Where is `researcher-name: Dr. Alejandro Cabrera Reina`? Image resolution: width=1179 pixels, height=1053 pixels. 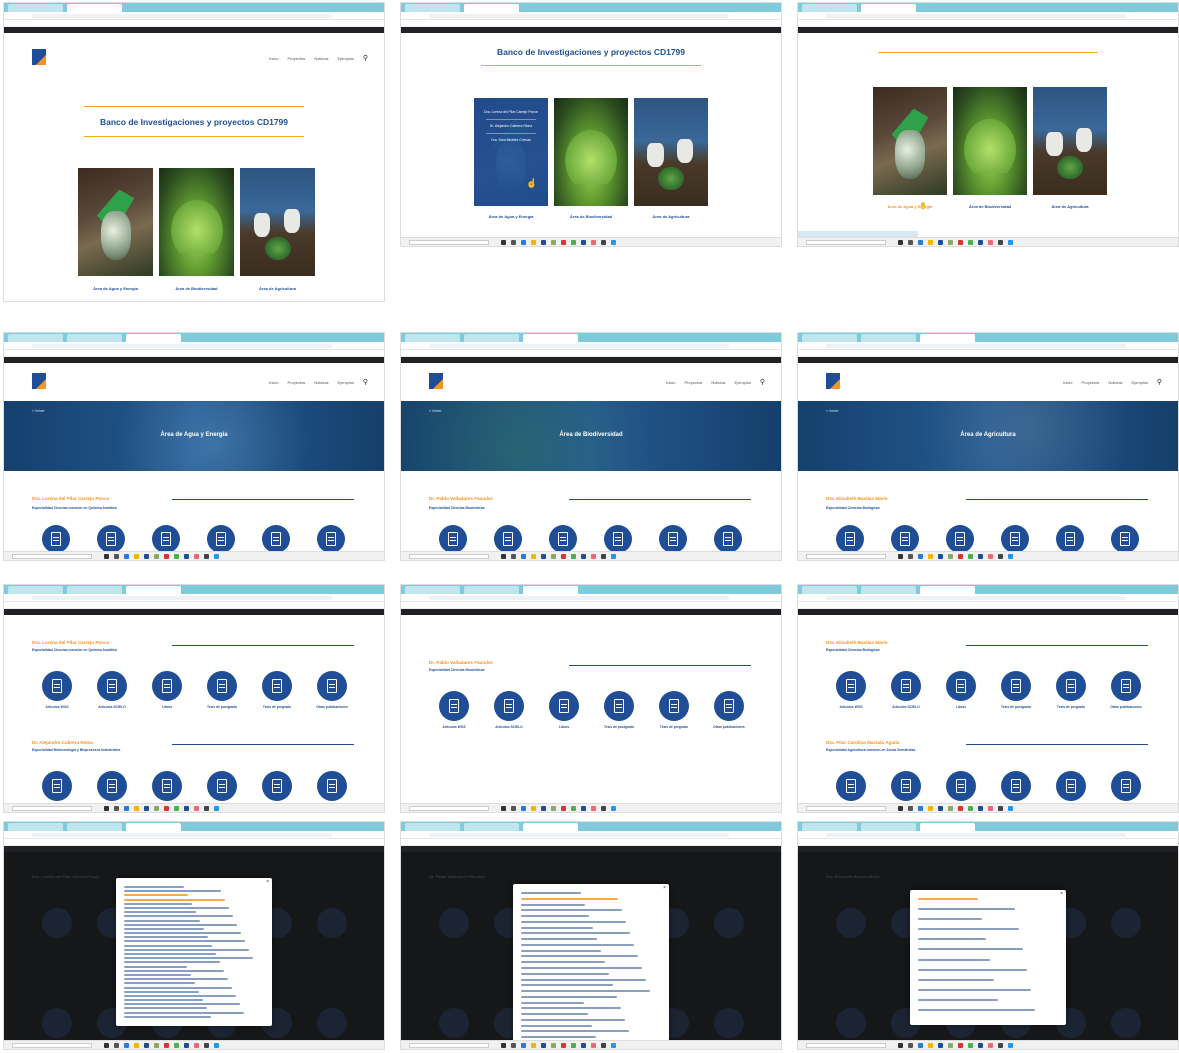 researcher-name: Dr. Alejandro Cabrera Reina is located at coordinates (62, 742).